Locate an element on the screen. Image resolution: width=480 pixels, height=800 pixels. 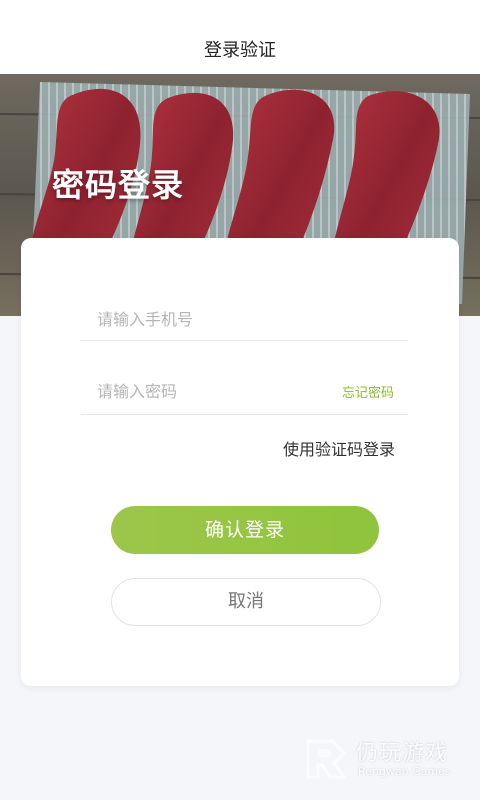
top-bar: 登录验证 is located at coordinates (240, 37).